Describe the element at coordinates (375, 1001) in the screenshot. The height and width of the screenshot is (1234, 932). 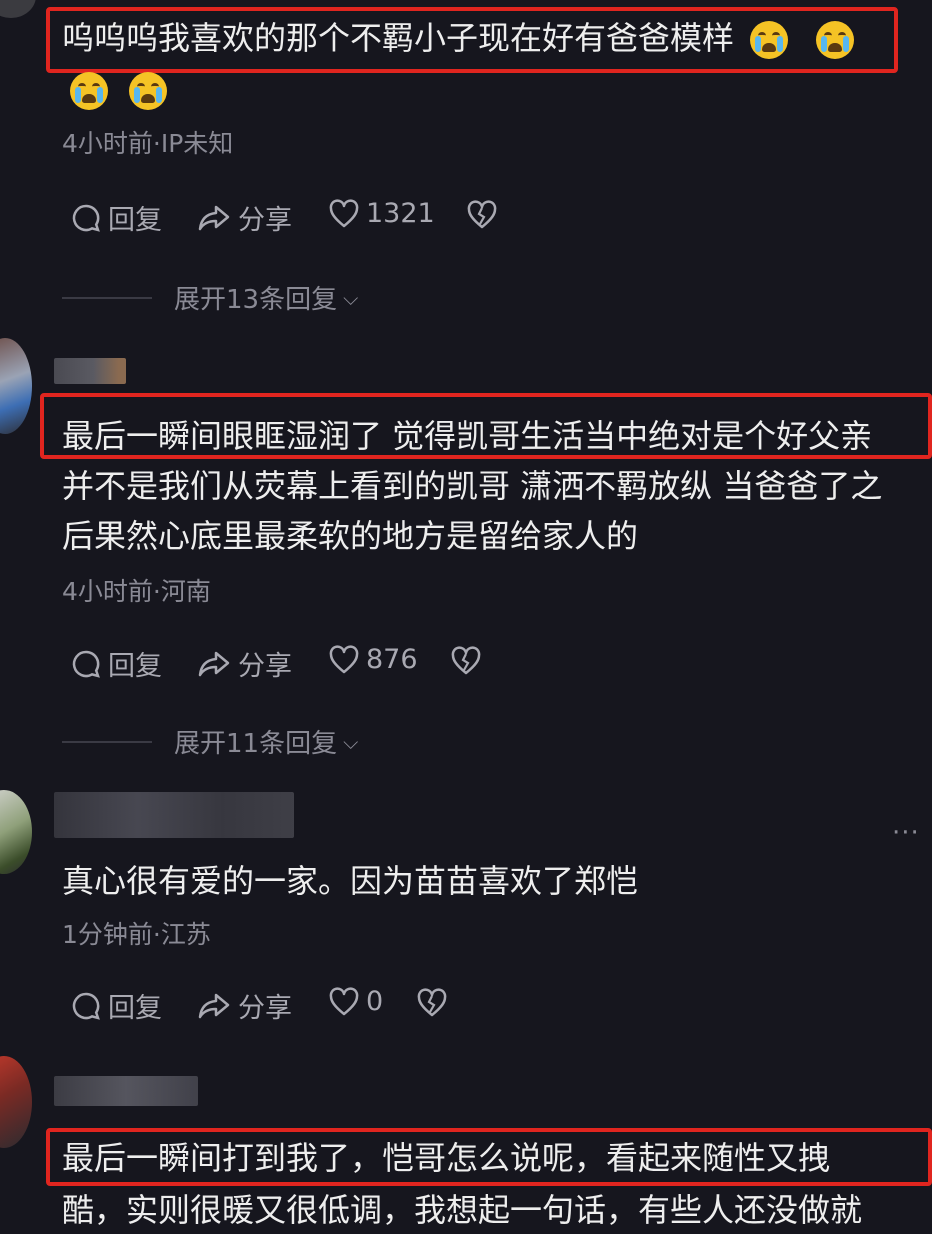
I see `like-count: 0` at that location.